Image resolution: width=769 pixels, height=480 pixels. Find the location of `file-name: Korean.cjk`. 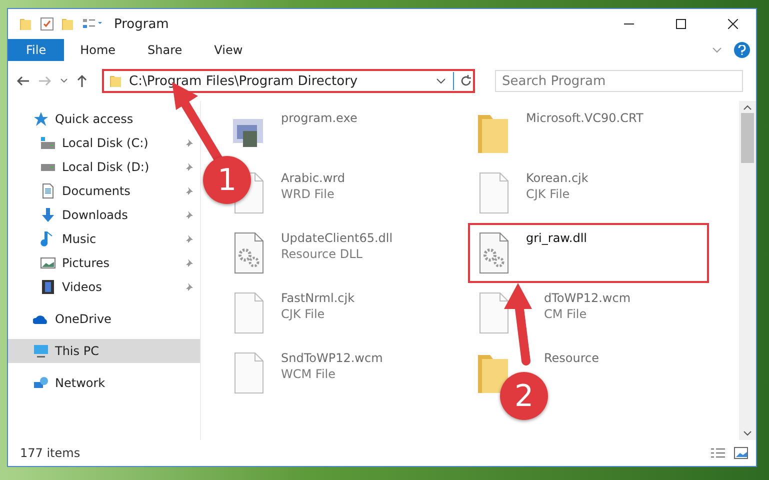

file-name: Korean.cjk is located at coordinates (557, 178).